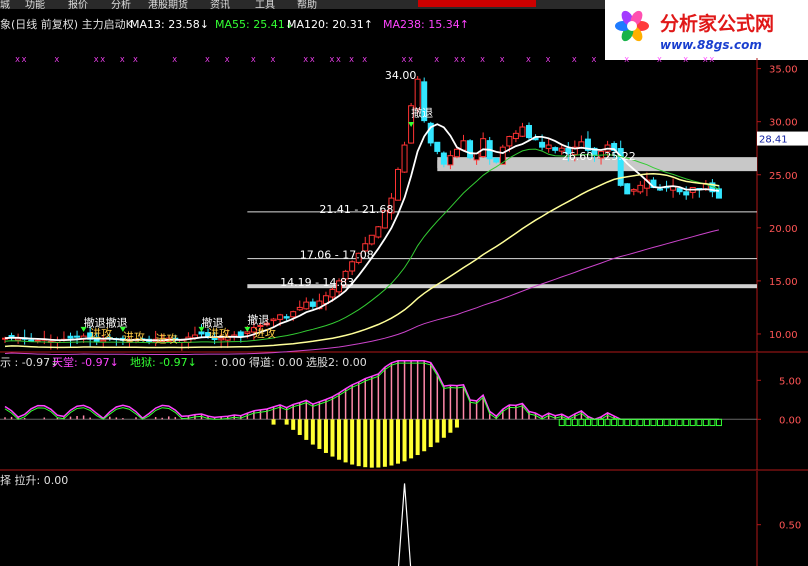 The width and height of the screenshot is (808, 566). I want to click on down-arrow-icon, so click(247, 329).